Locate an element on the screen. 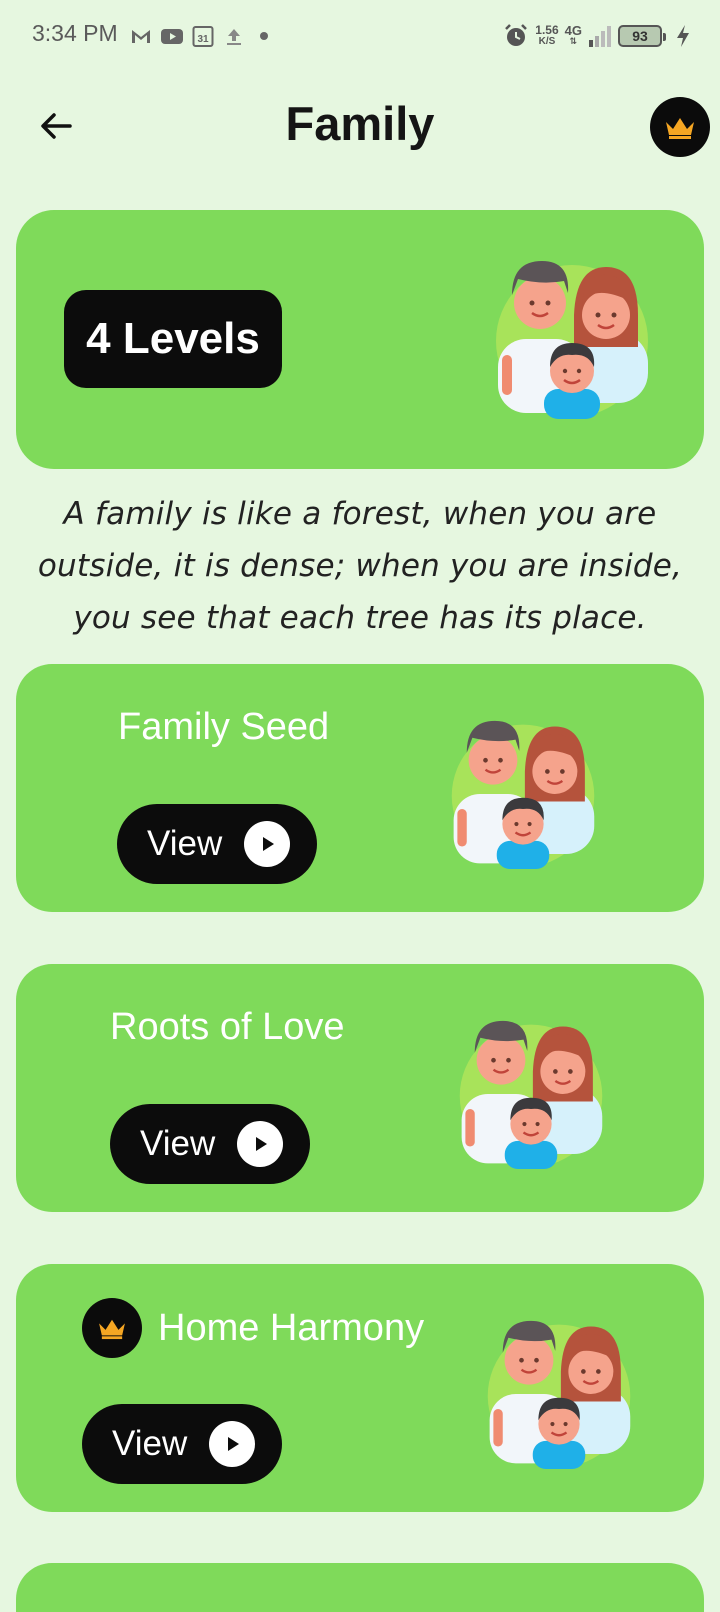 Image resolution: width=720 pixels, height=1612 pixels. network-type: 4G ⇅ is located at coordinates (573, 34).